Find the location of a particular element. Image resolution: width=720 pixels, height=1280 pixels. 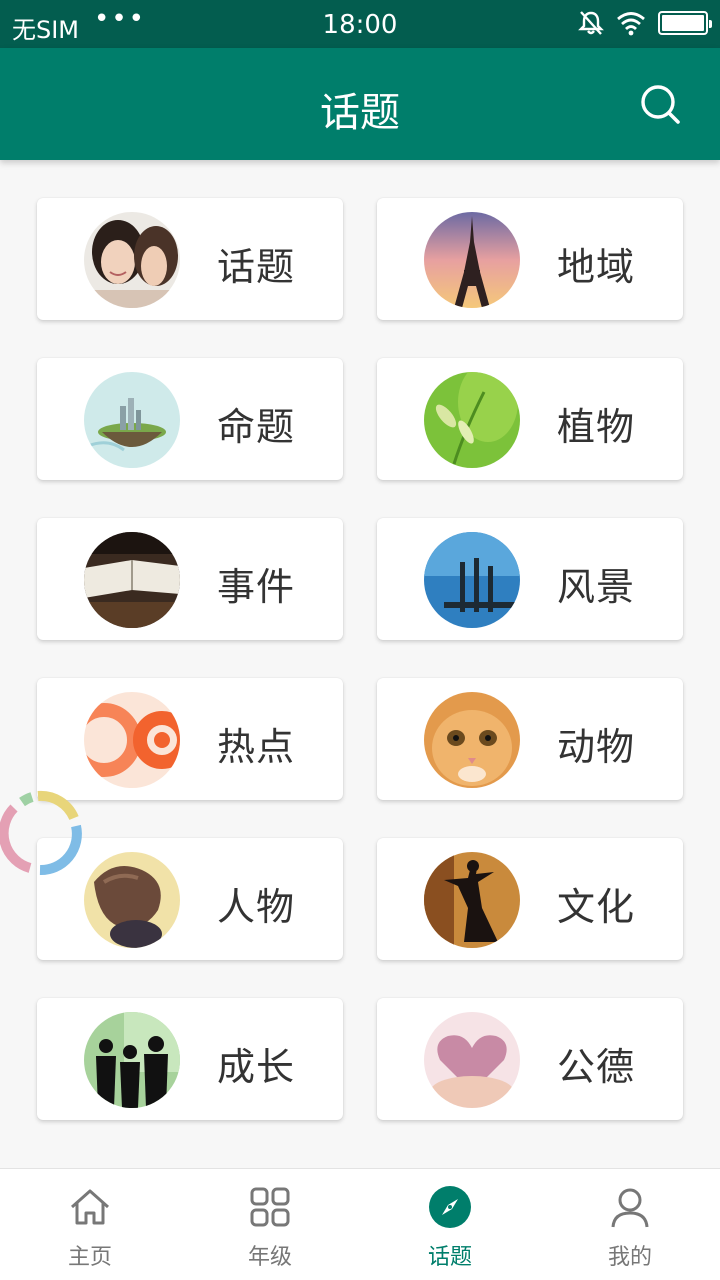

compass-icon is located at coordinates (450, 1207).